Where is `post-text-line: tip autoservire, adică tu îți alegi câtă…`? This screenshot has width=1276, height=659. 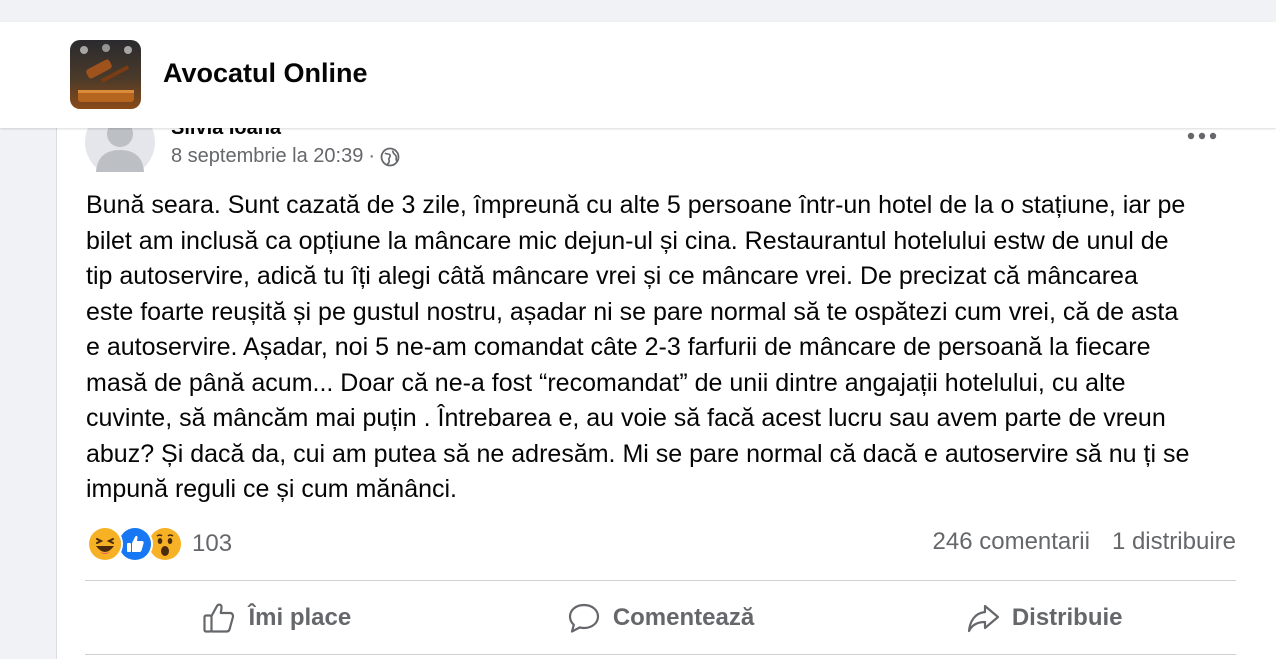 post-text-line: tip autoservire, adică tu îți alegi câtă… is located at coordinates (612, 276).